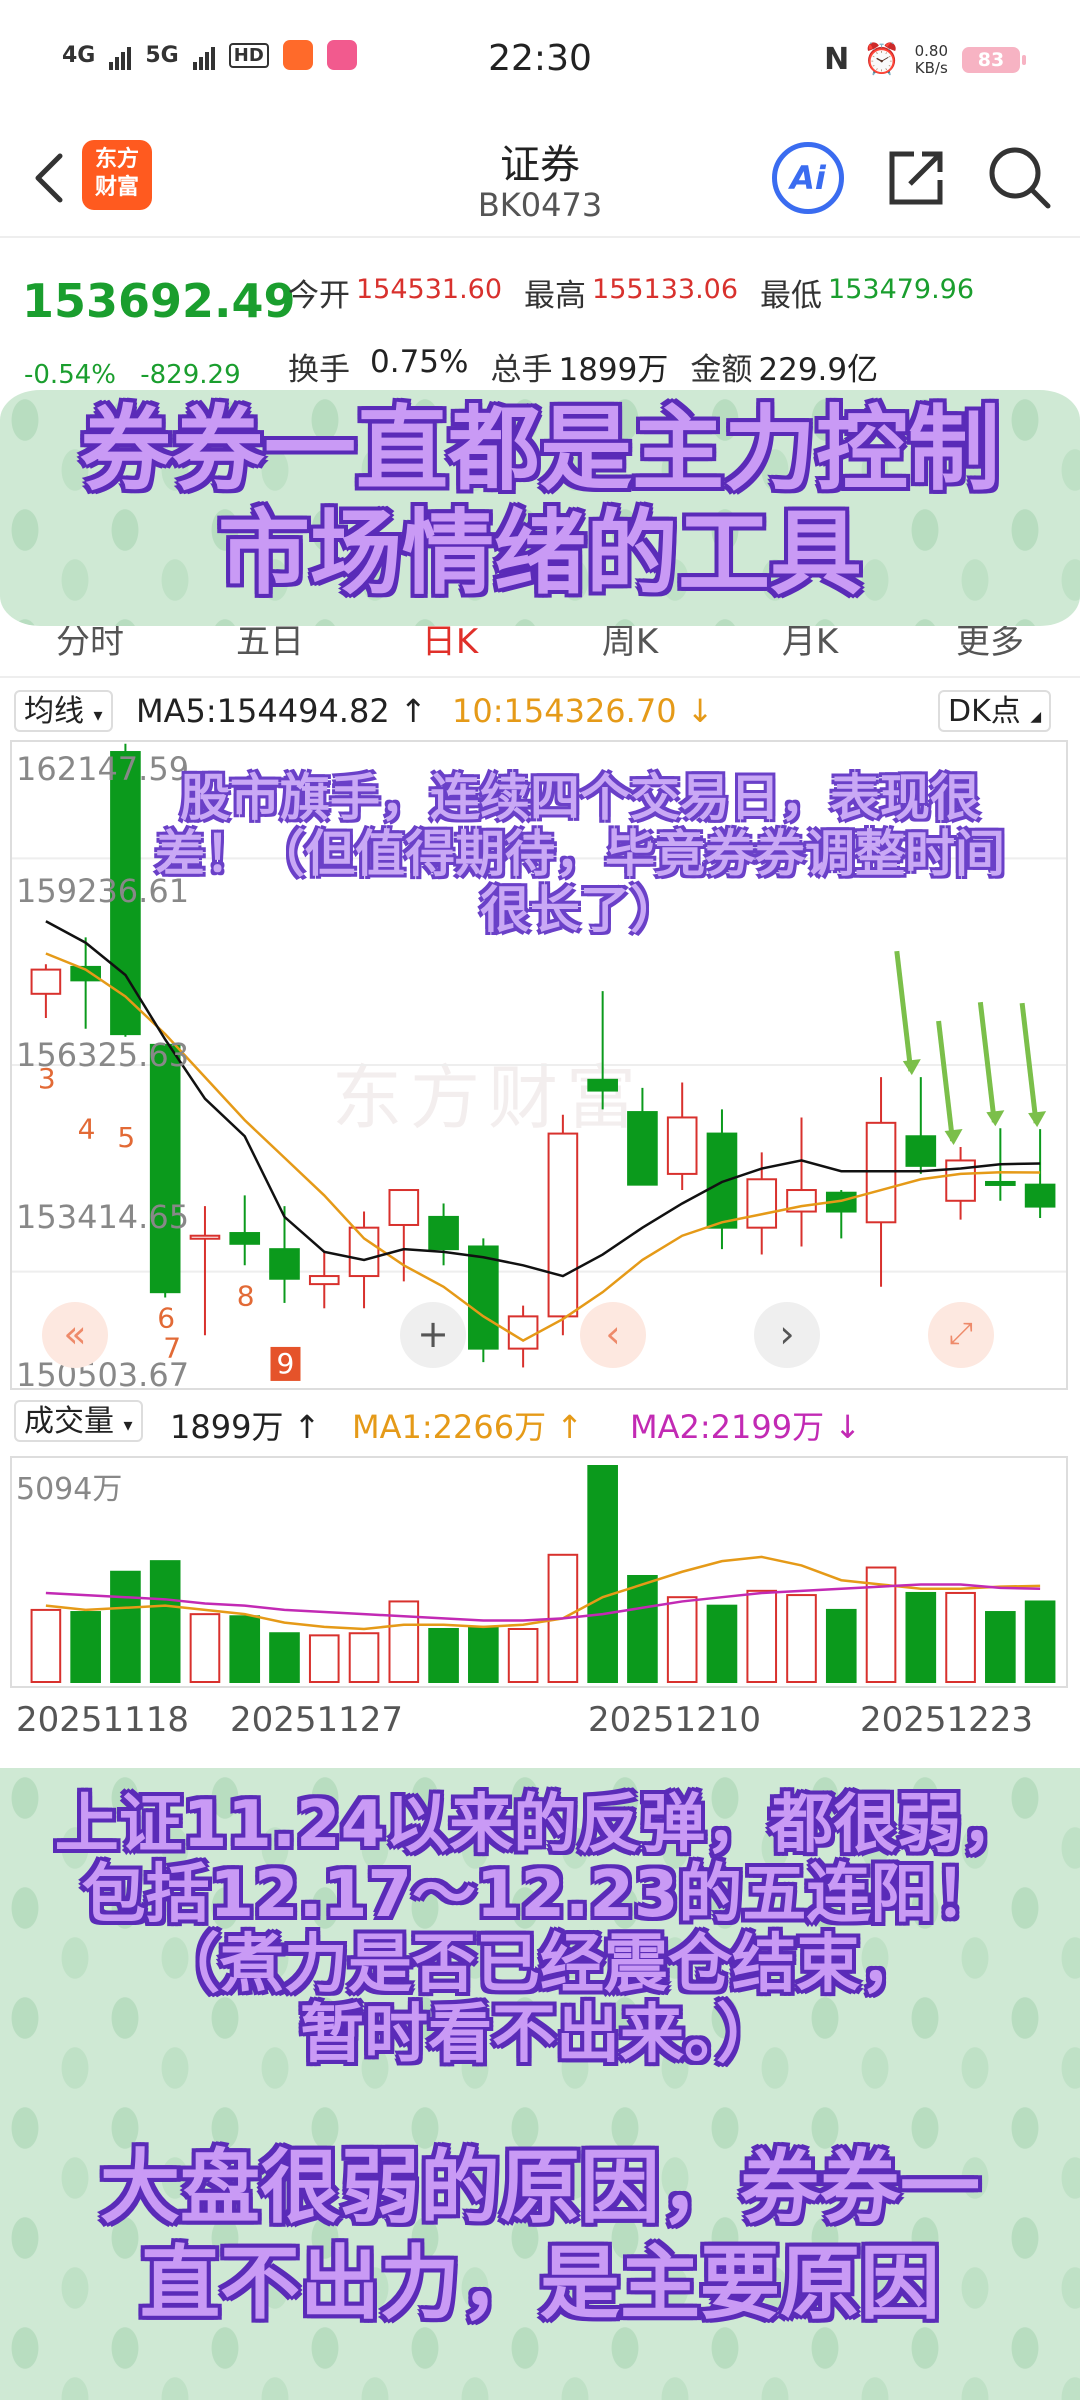  Describe the element at coordinates (140, 375) in the screenshot. I see `price-change: -0.54% -829.29` at that location.